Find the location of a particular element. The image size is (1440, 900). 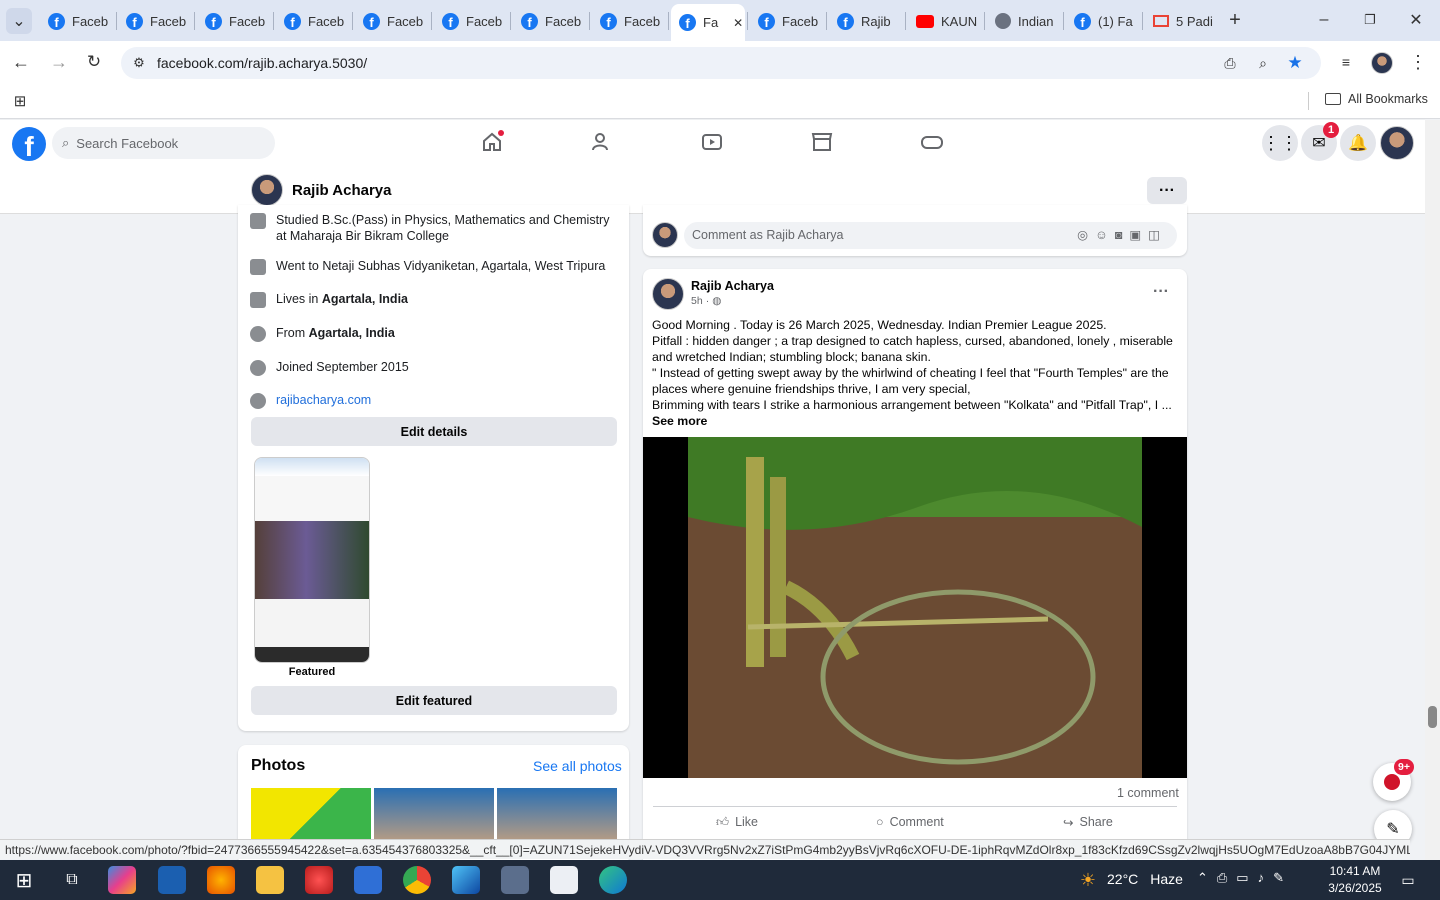

opera-icon is located at coordinates (319, 880).